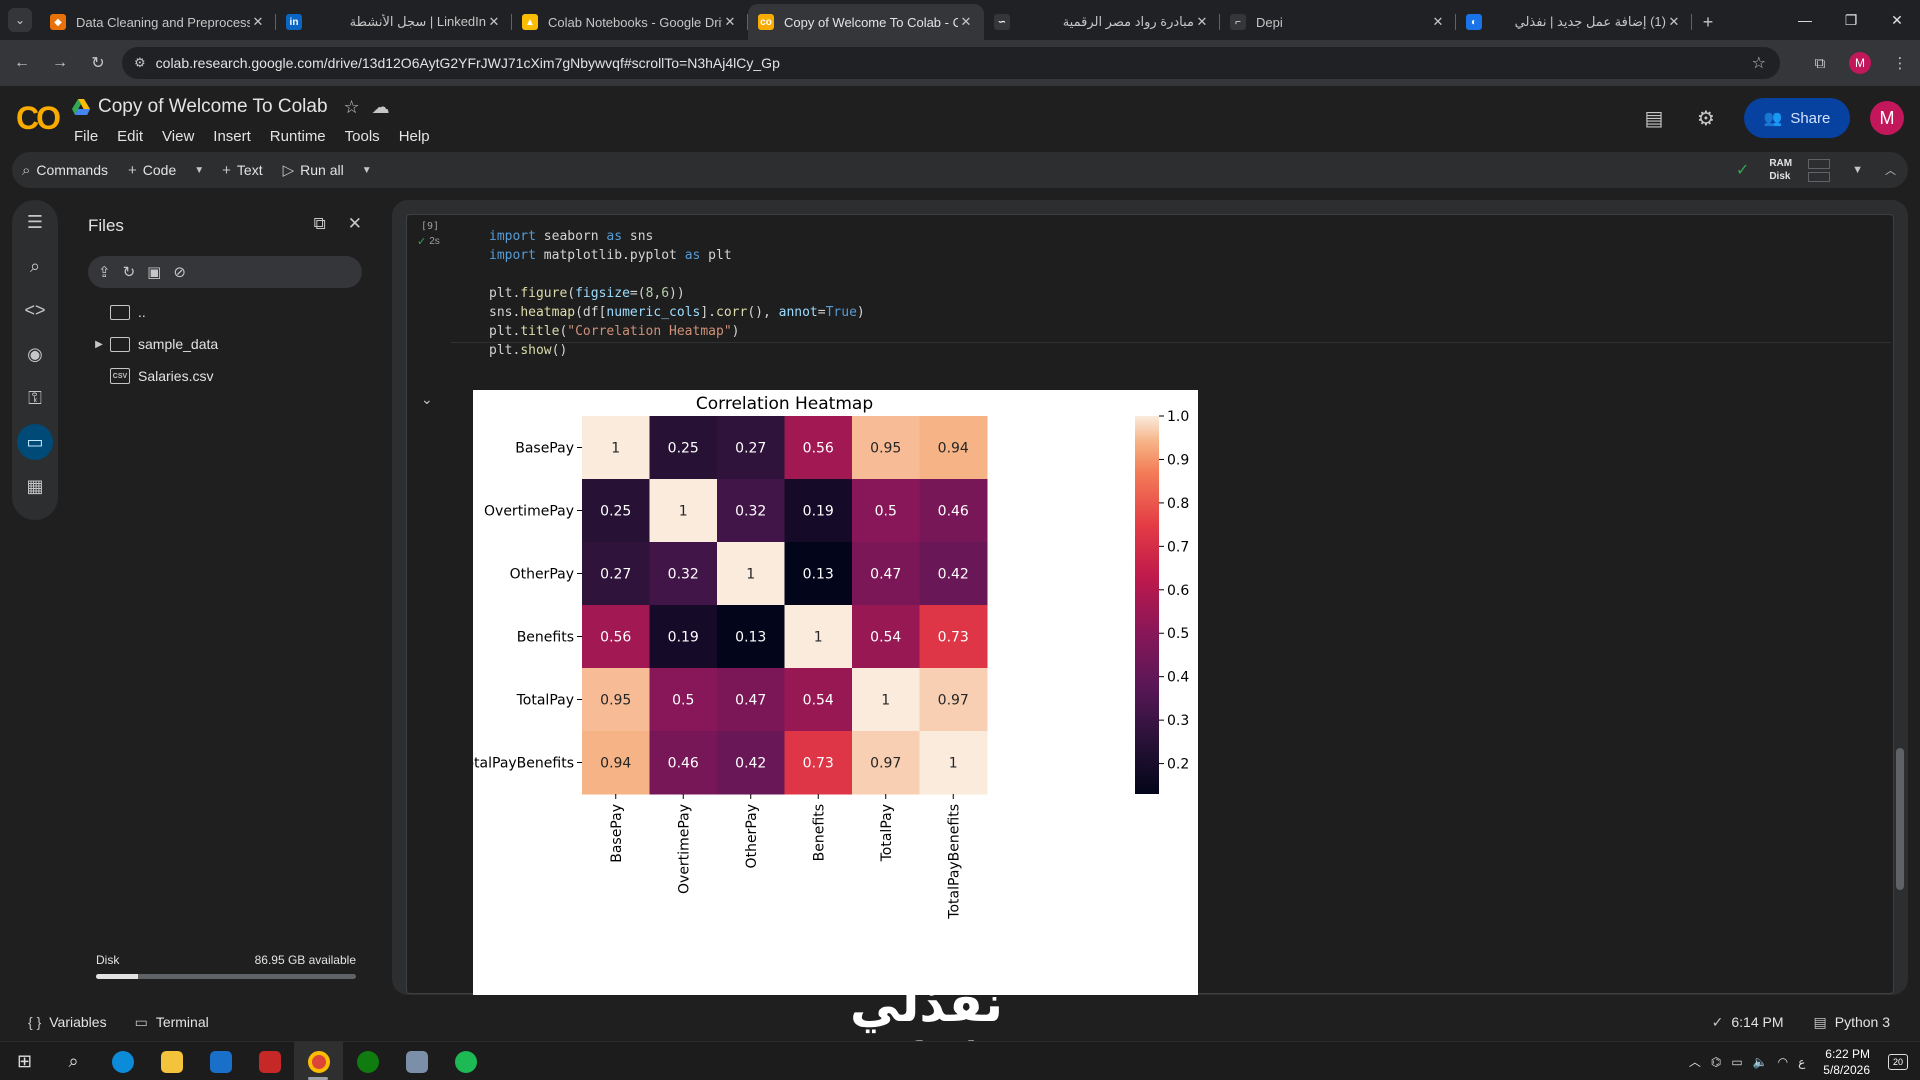 The width and height of the screenshot is (1920, 1080). I want to click on battery-icon: ▭, so click(1736, 1062).